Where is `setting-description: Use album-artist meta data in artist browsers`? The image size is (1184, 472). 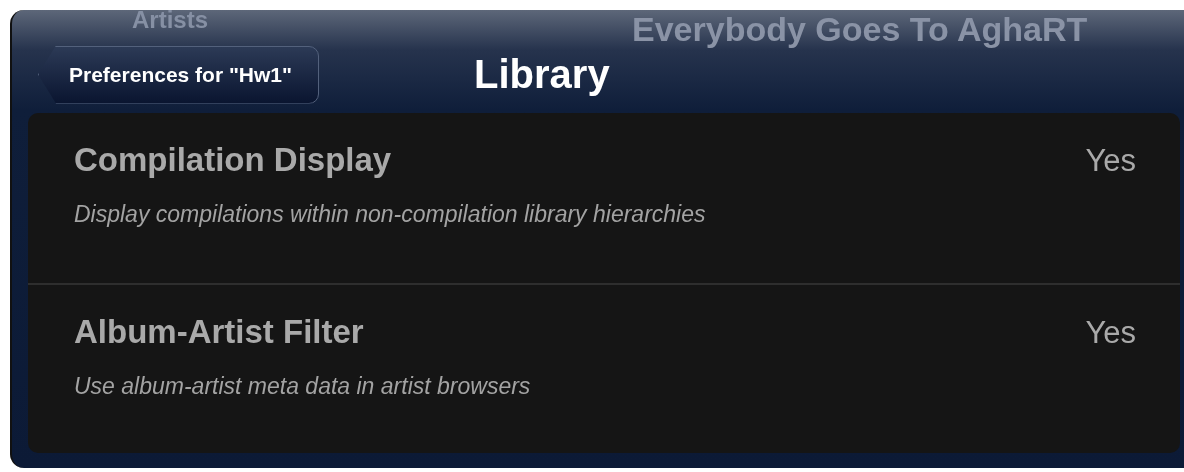 setting-description: Use album-artist meta data in artist browsers is located at coordinates (303, 386).